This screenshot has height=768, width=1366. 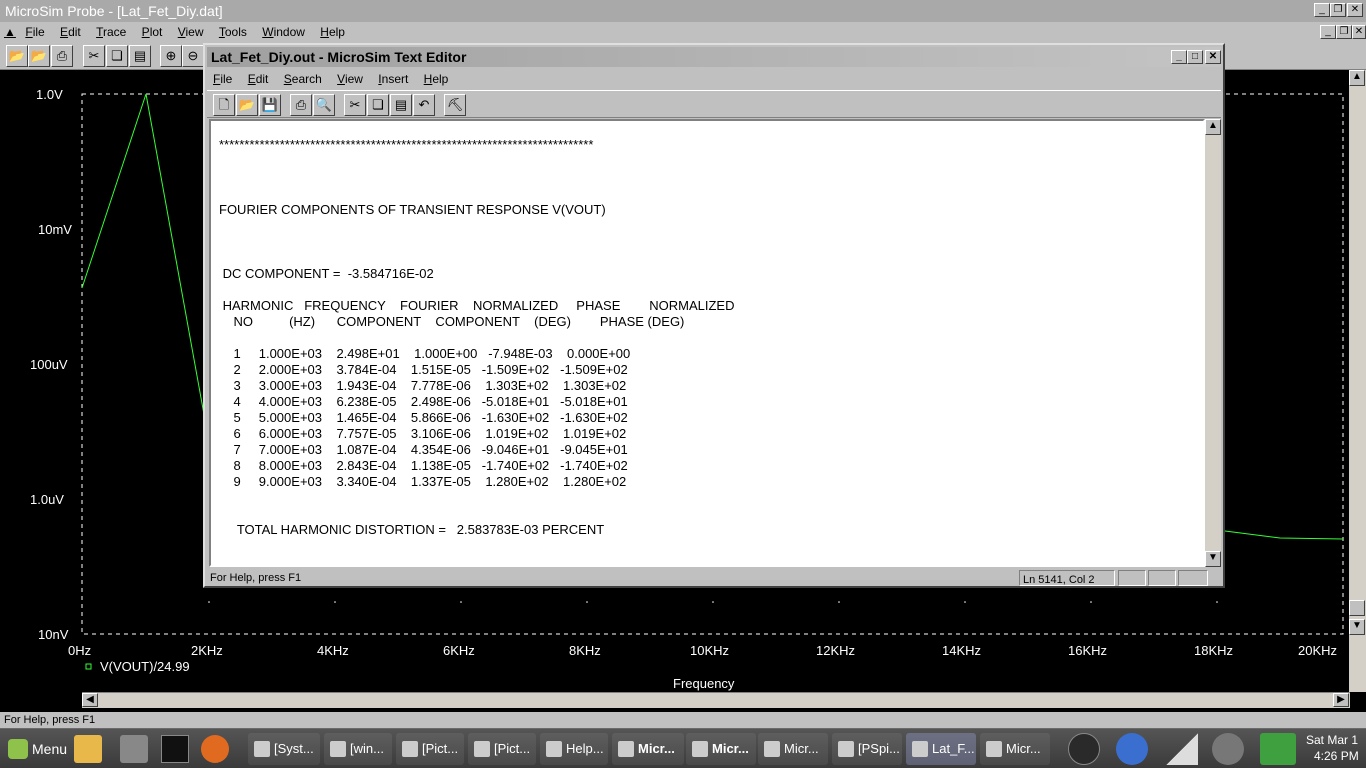 I want to click on editor-menu-help: Help, so click(x=436, y=79).